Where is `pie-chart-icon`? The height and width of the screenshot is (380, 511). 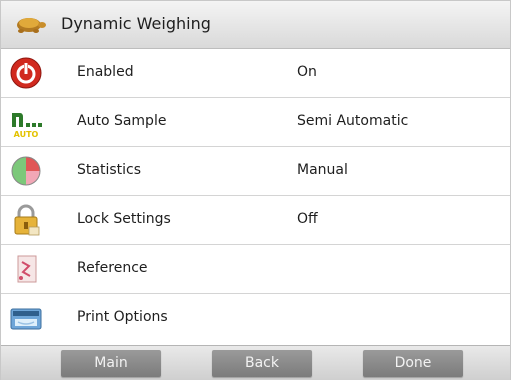 pie-chart-icon is located at coordinates (26, 171).